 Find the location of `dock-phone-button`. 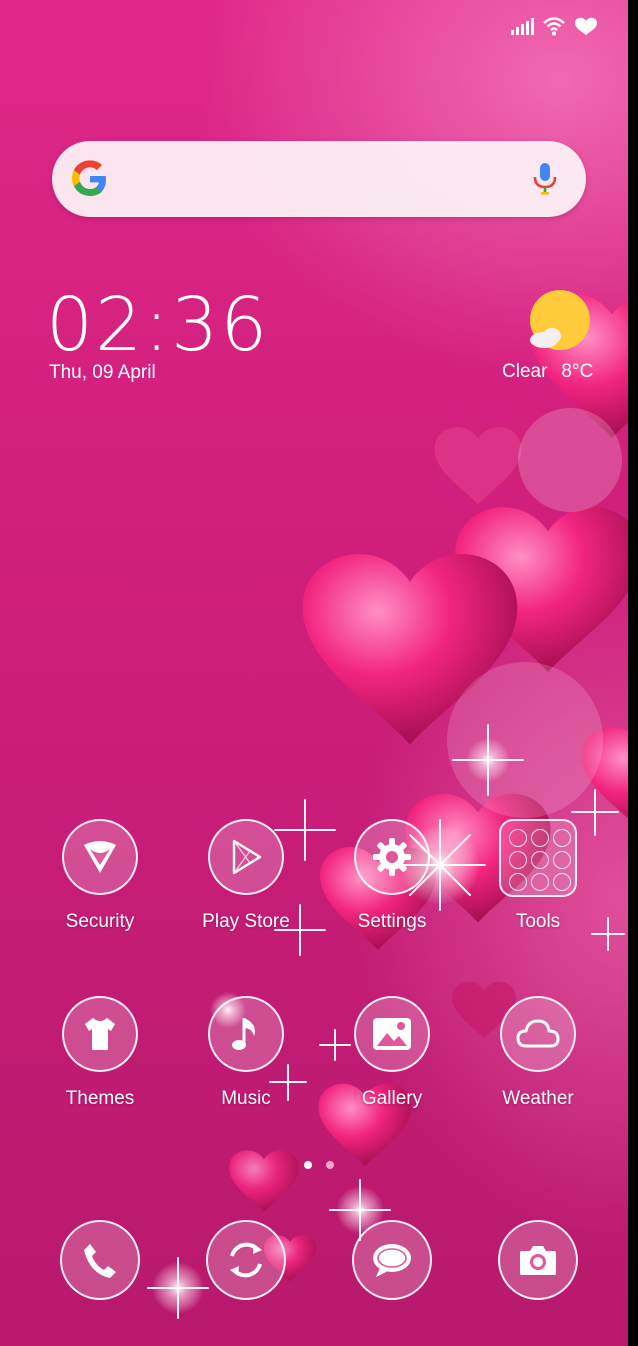

dock-phone-button is located at coordinates (100, 1260).